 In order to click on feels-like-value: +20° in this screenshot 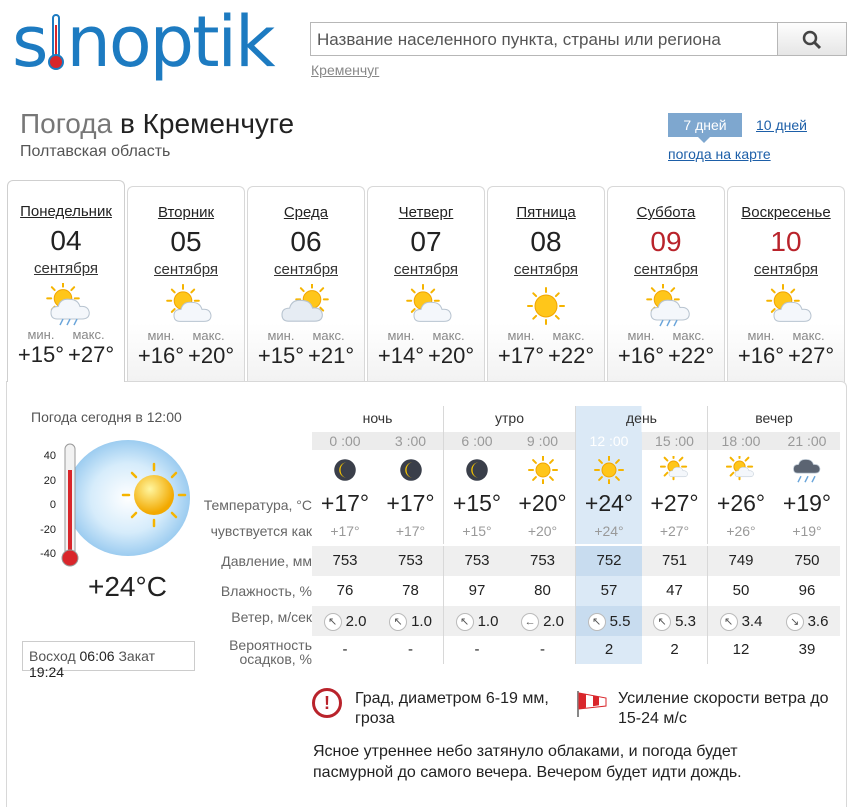, I will do `click(543, 531)`.